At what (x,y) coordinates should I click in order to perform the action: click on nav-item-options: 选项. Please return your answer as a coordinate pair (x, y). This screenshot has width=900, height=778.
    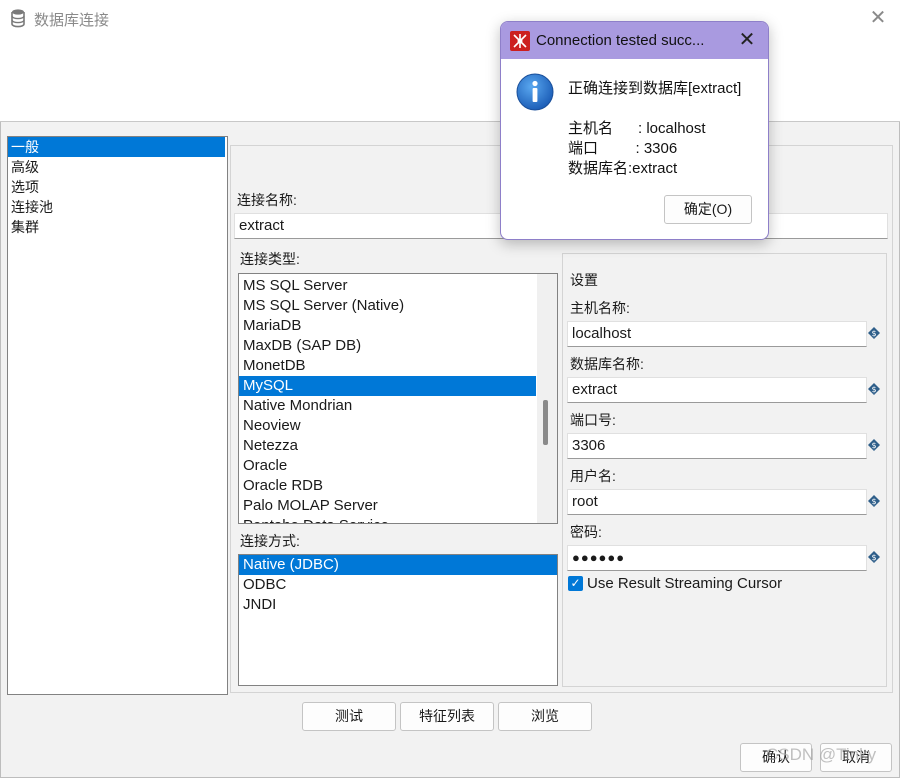
    Looking at the image, I should click on (117, 187).